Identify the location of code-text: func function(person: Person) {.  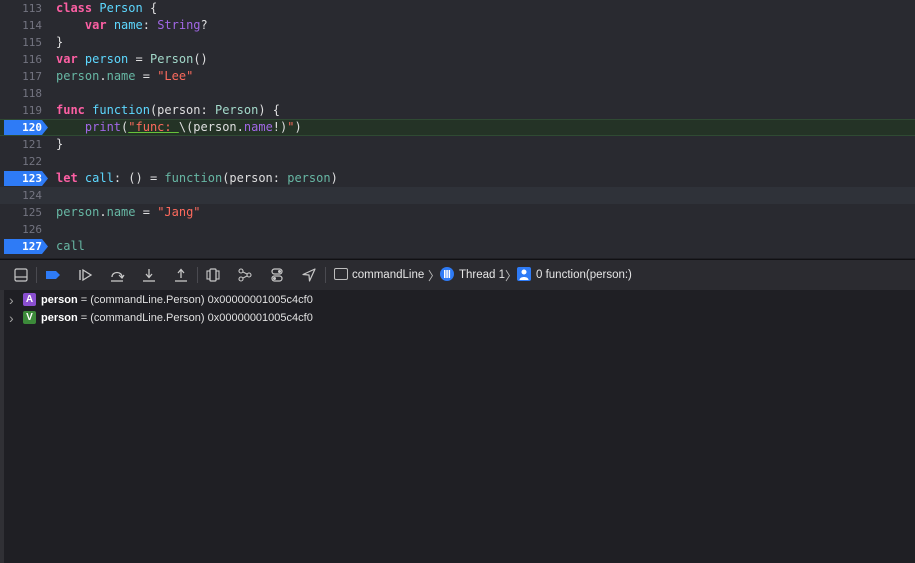
(168, 110).